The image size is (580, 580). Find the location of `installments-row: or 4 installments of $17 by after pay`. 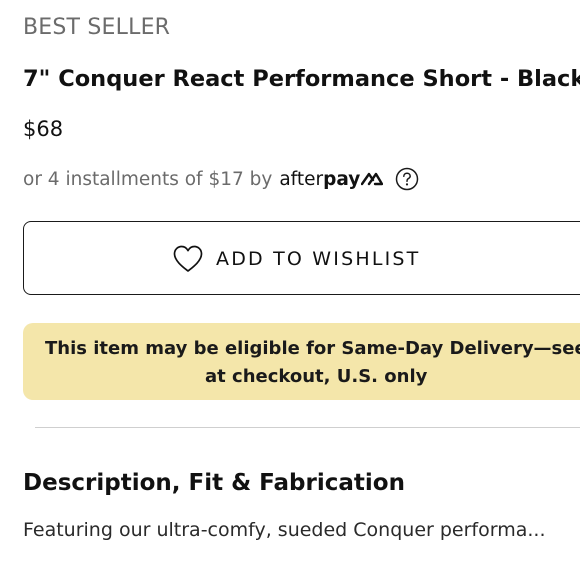

installments-row: or 4 installments of $17 by after pay is located at coordinates (221, 179).